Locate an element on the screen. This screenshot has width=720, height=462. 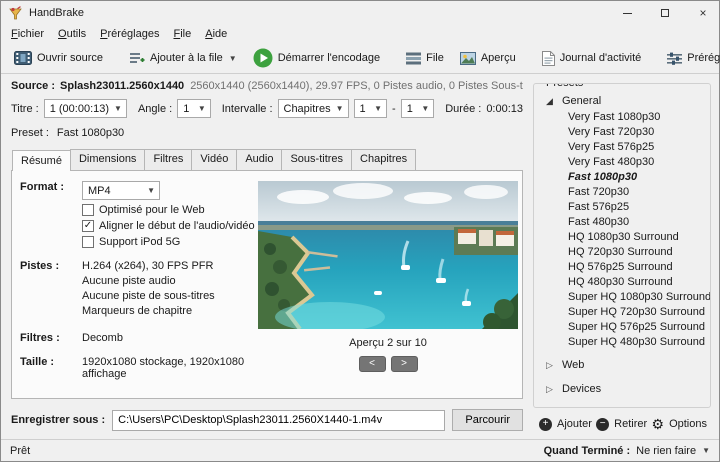
minimize-button is located at coordinates (627, 13).